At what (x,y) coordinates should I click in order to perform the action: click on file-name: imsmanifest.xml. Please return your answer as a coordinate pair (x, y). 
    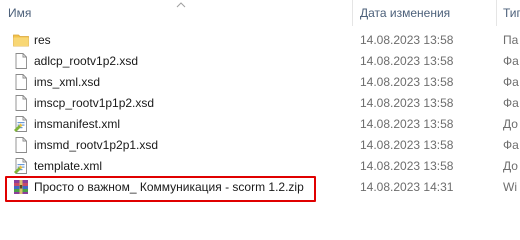
    Looking at the image, I should click on (77, 124).